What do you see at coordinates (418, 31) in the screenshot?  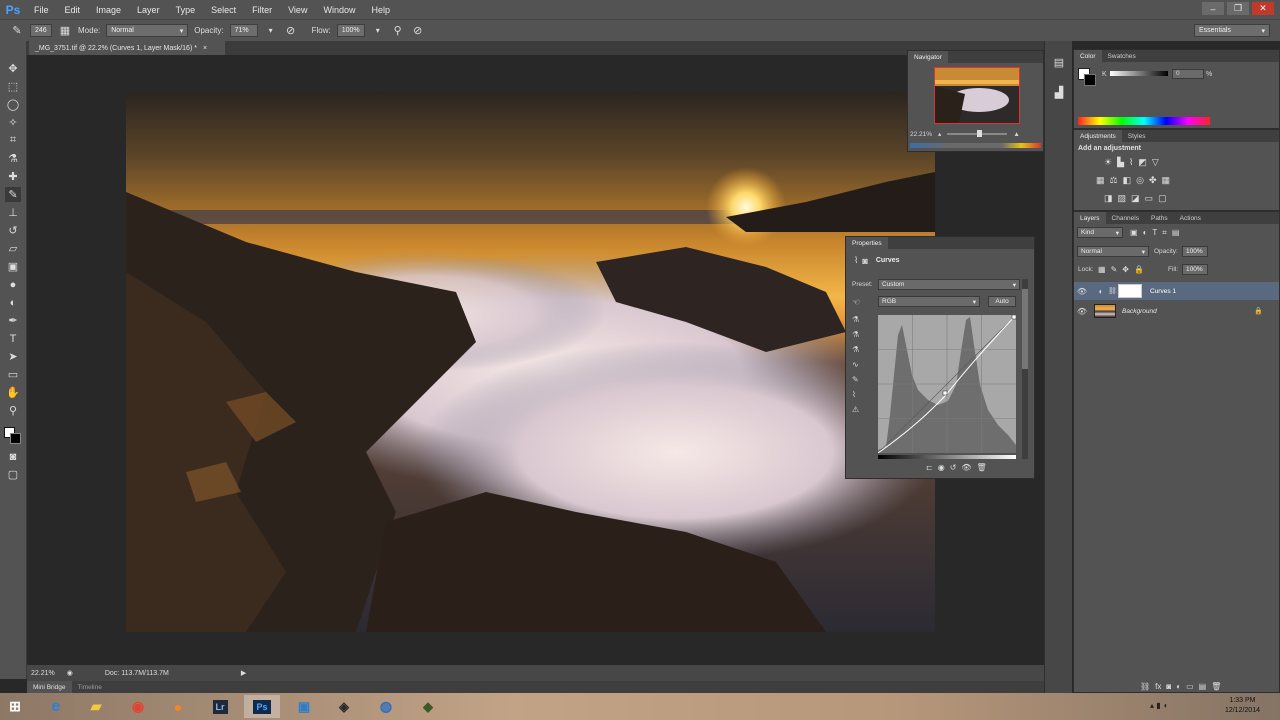 I see `pressure-size-icon: ⊘` at bounding box center [418, 31].